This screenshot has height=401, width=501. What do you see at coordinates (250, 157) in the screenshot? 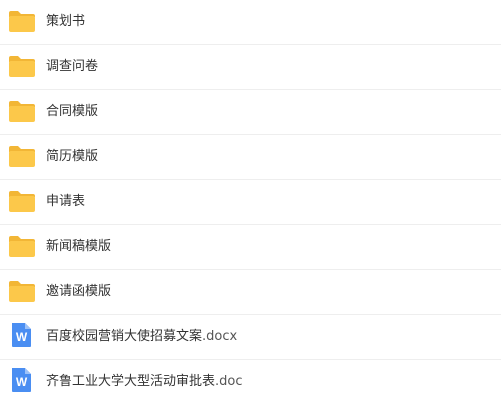
I see `list-item-folder: 简历模版` at bounding box center [250, 157].